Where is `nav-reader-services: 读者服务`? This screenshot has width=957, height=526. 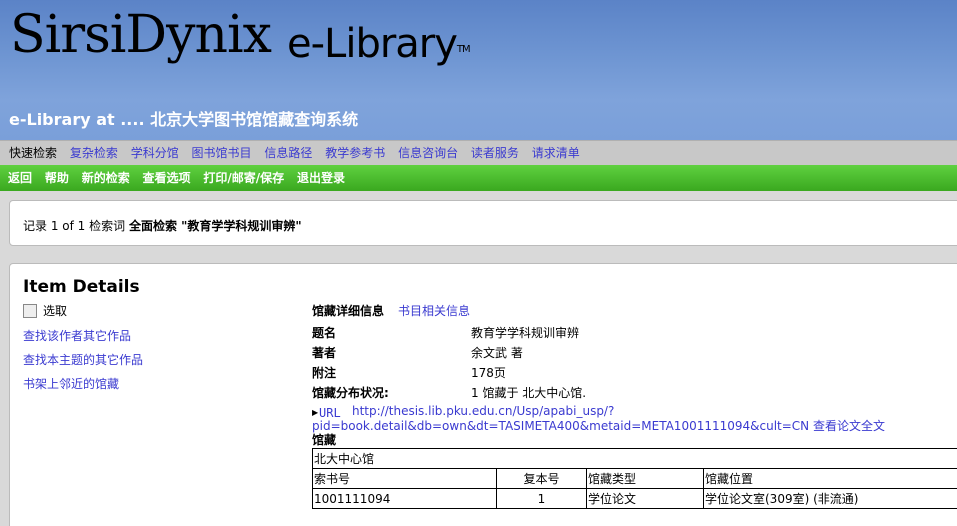
nav-reader-services: 读者服务 is located at coordinates (495, 153).